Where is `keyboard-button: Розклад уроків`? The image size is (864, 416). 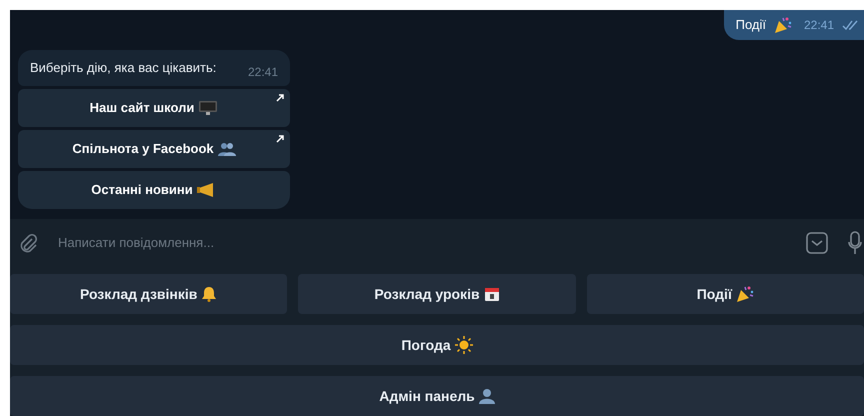 keyboard-button: Розклад уроків is located at coordinates (437, 294).